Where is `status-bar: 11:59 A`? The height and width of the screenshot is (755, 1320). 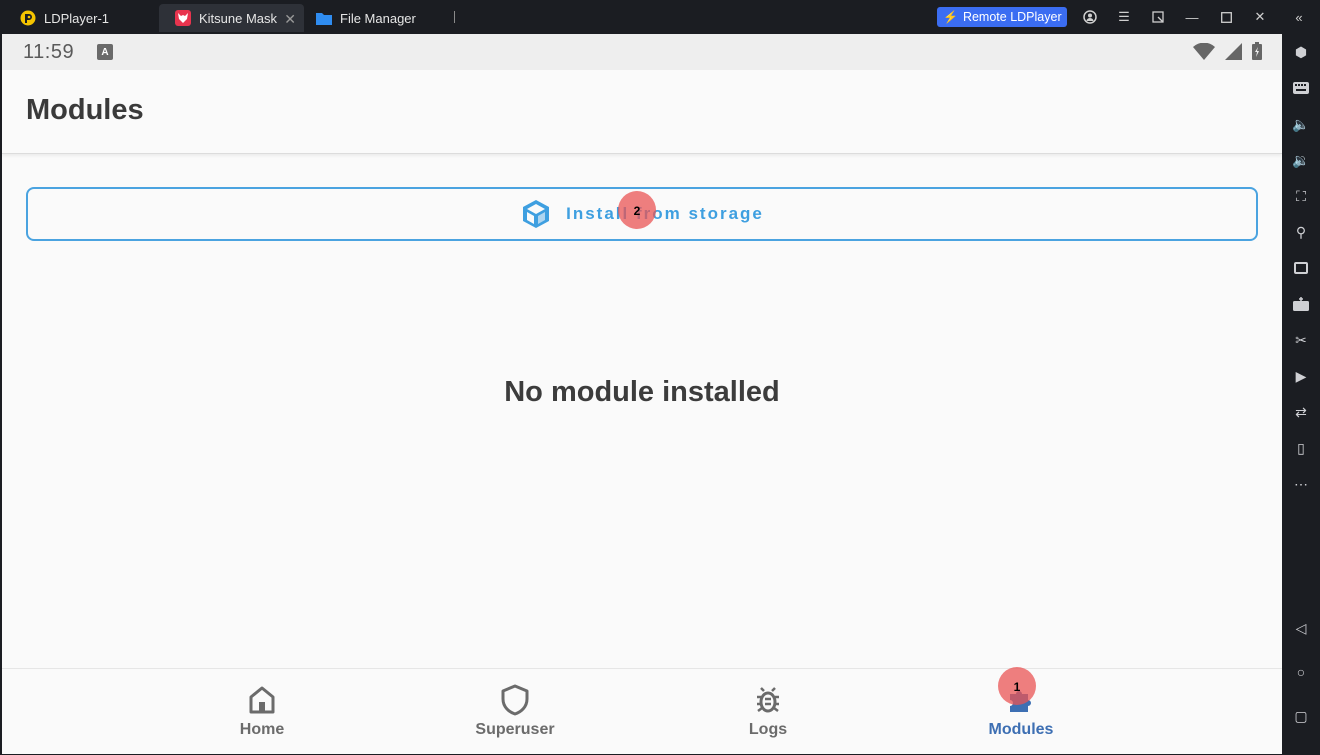 status-bar: 11:59 A is located at coordinates (642, 52).